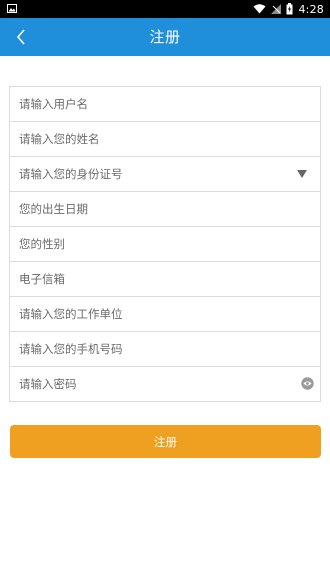 This screenshot has width=330, height=586. What do you see at coordinates (165, 279) in the screenshot?
I see `email-input: 电子信箱` at bounding box center [165, 279].